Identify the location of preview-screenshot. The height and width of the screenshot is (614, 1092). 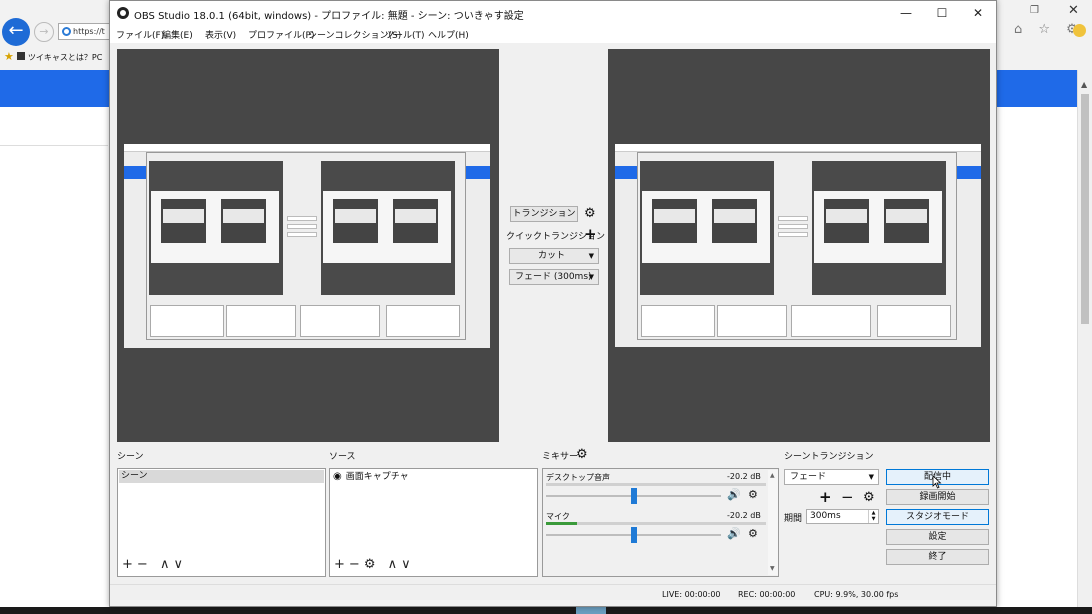
(307, 246).